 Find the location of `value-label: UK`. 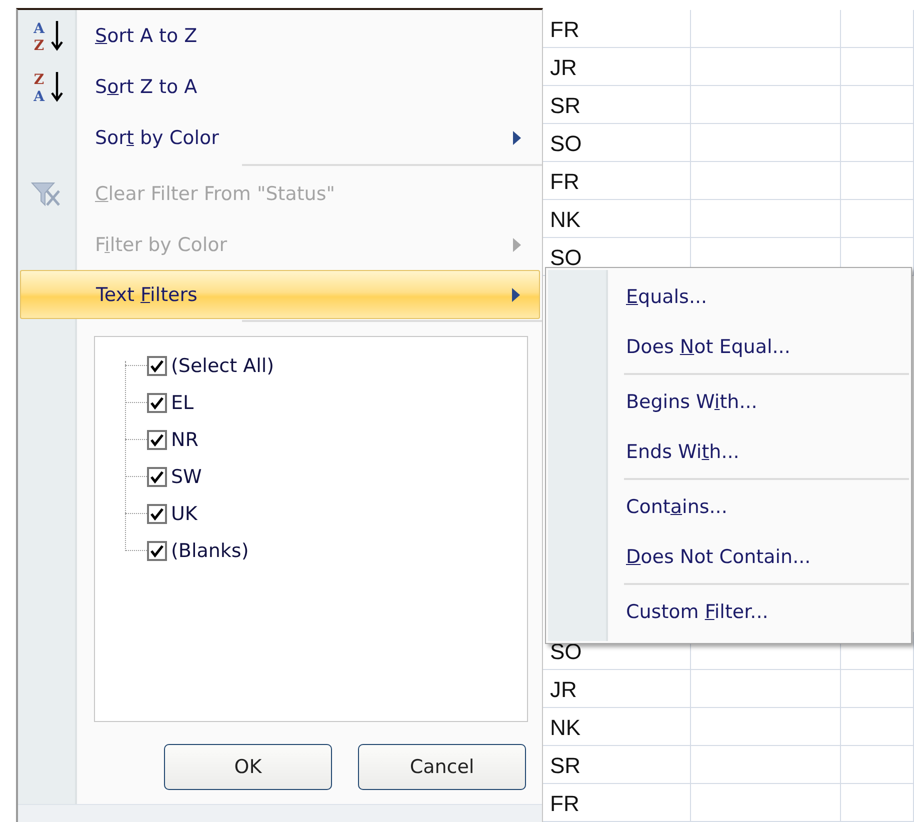

value-label: UK is located at coordinates (184, 513).